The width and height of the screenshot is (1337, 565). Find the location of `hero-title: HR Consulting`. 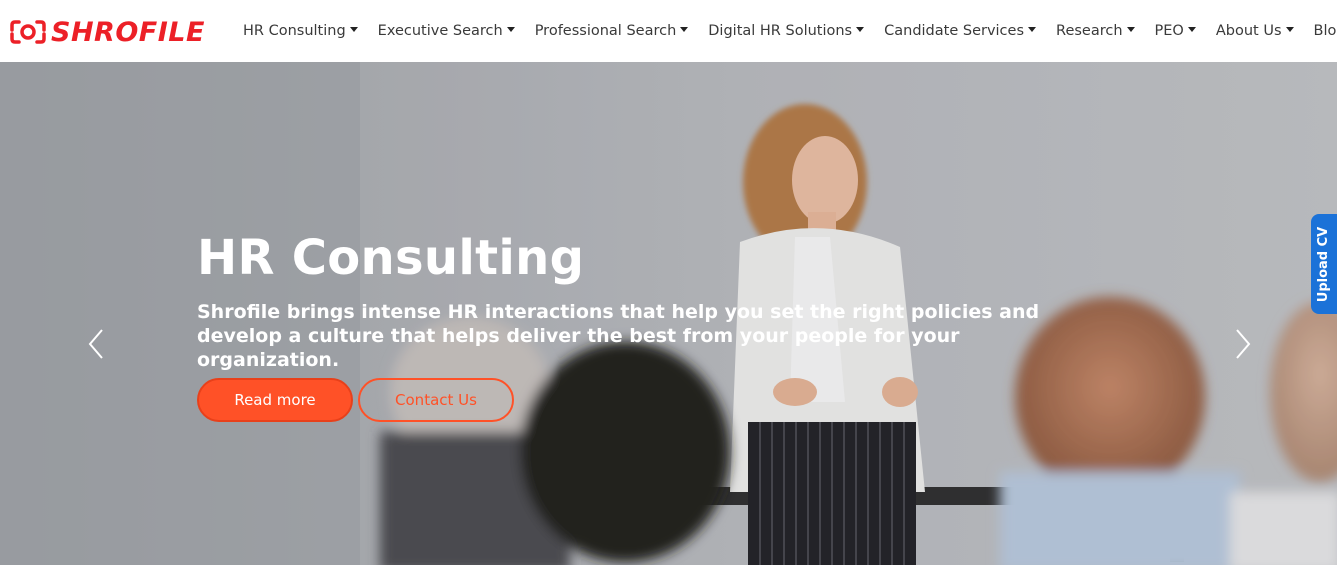

hero-title: HR Consulting is located at coordinates (391, 258).